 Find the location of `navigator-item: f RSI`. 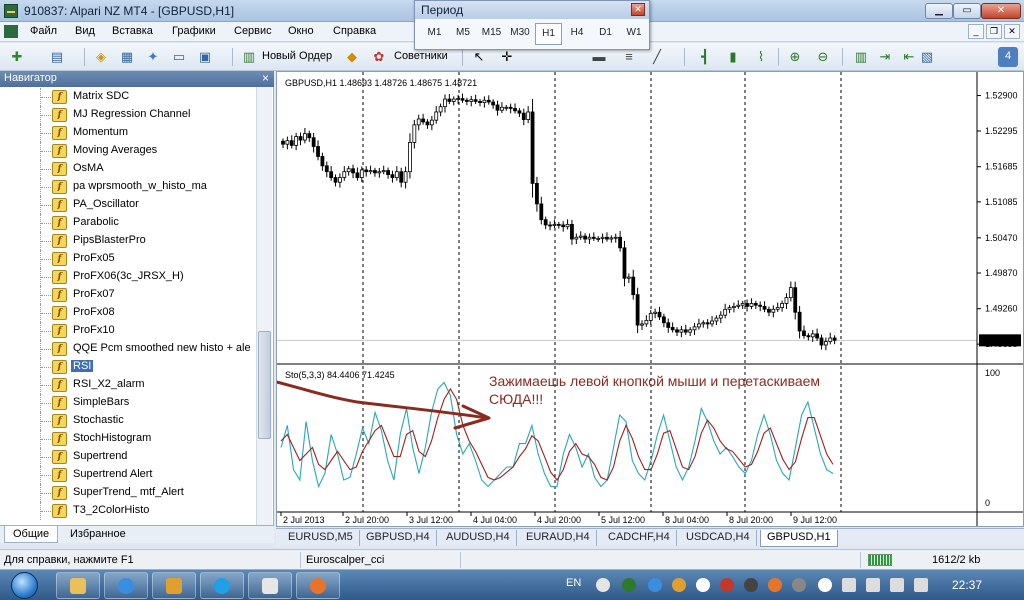

navigator-item: f RSI is located at coordinates (128, 367).